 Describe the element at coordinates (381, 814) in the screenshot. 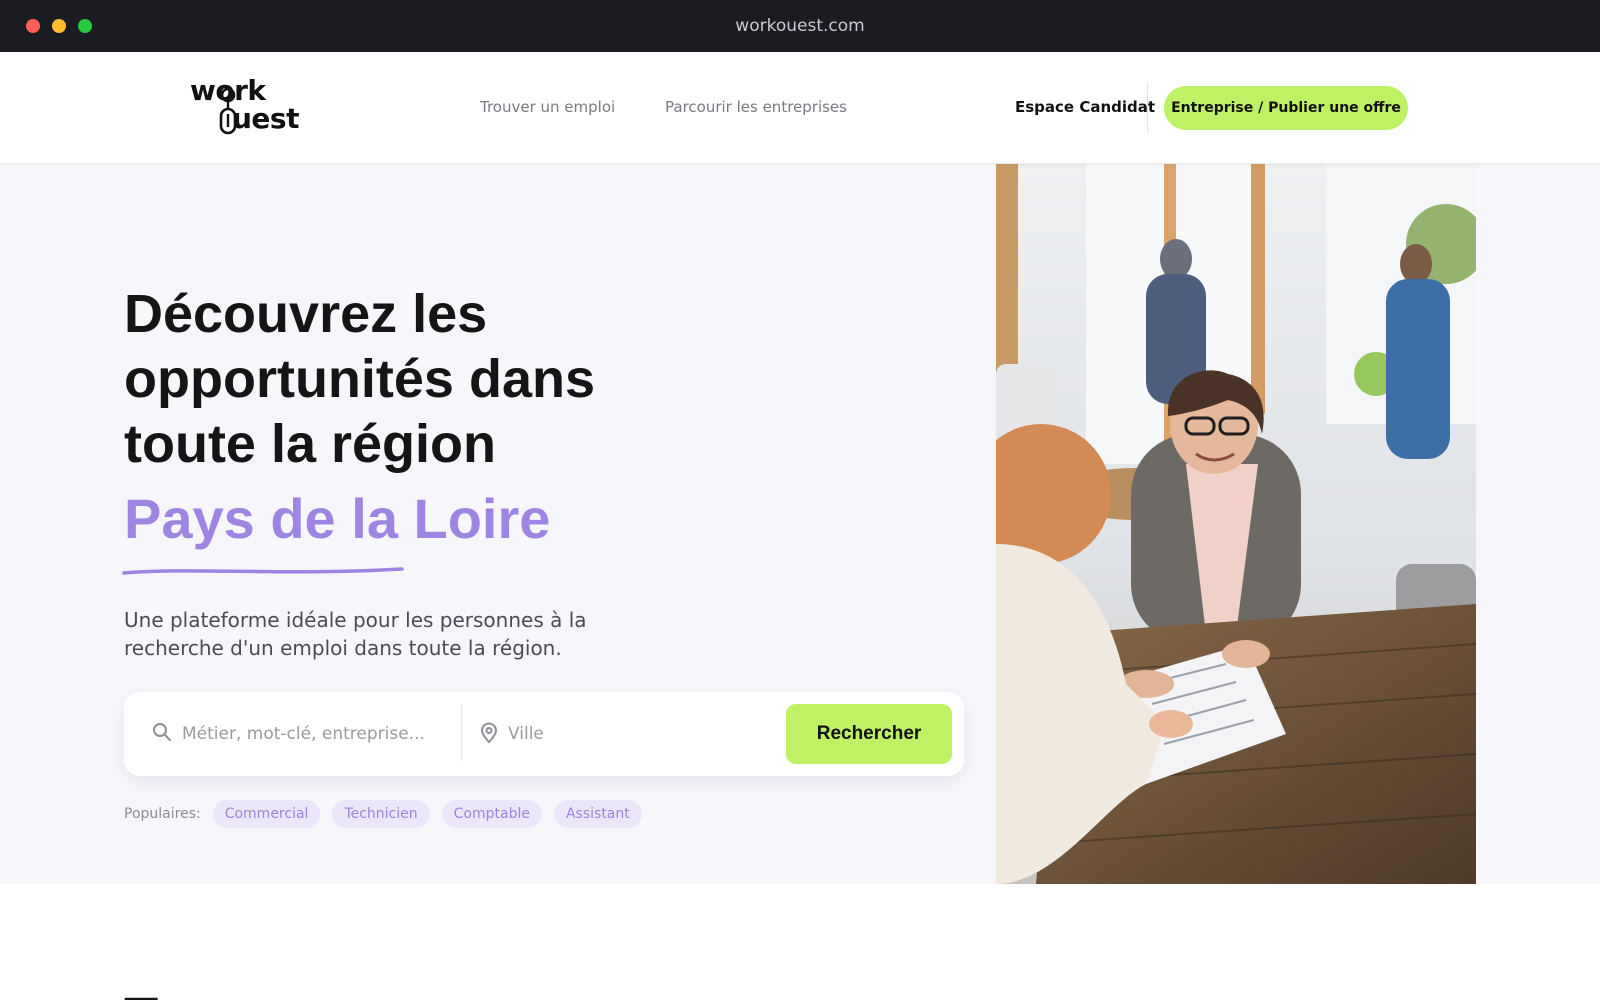

I see `popular-tag: Technicien` at that location.